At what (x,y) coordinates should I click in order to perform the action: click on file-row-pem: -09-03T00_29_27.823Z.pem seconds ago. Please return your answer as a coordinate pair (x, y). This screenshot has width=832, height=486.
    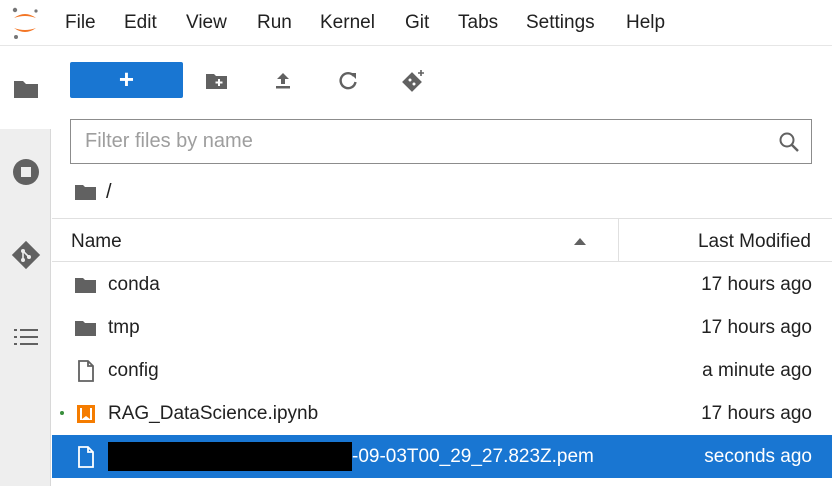
    Looking at the image, I should click on (442, 456).